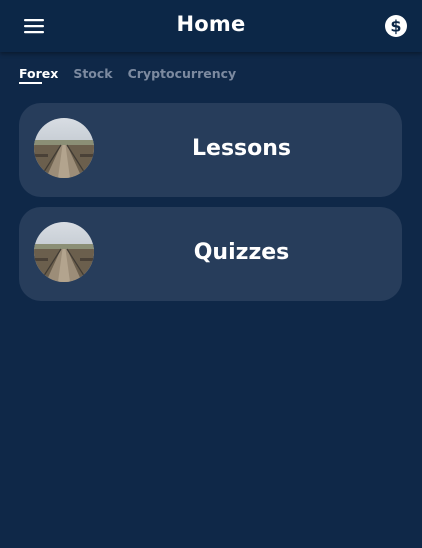 Image resolution: width=422 pixels, height=548 pixels. I want to click on tab-stock: Stock, so click(92, 75).